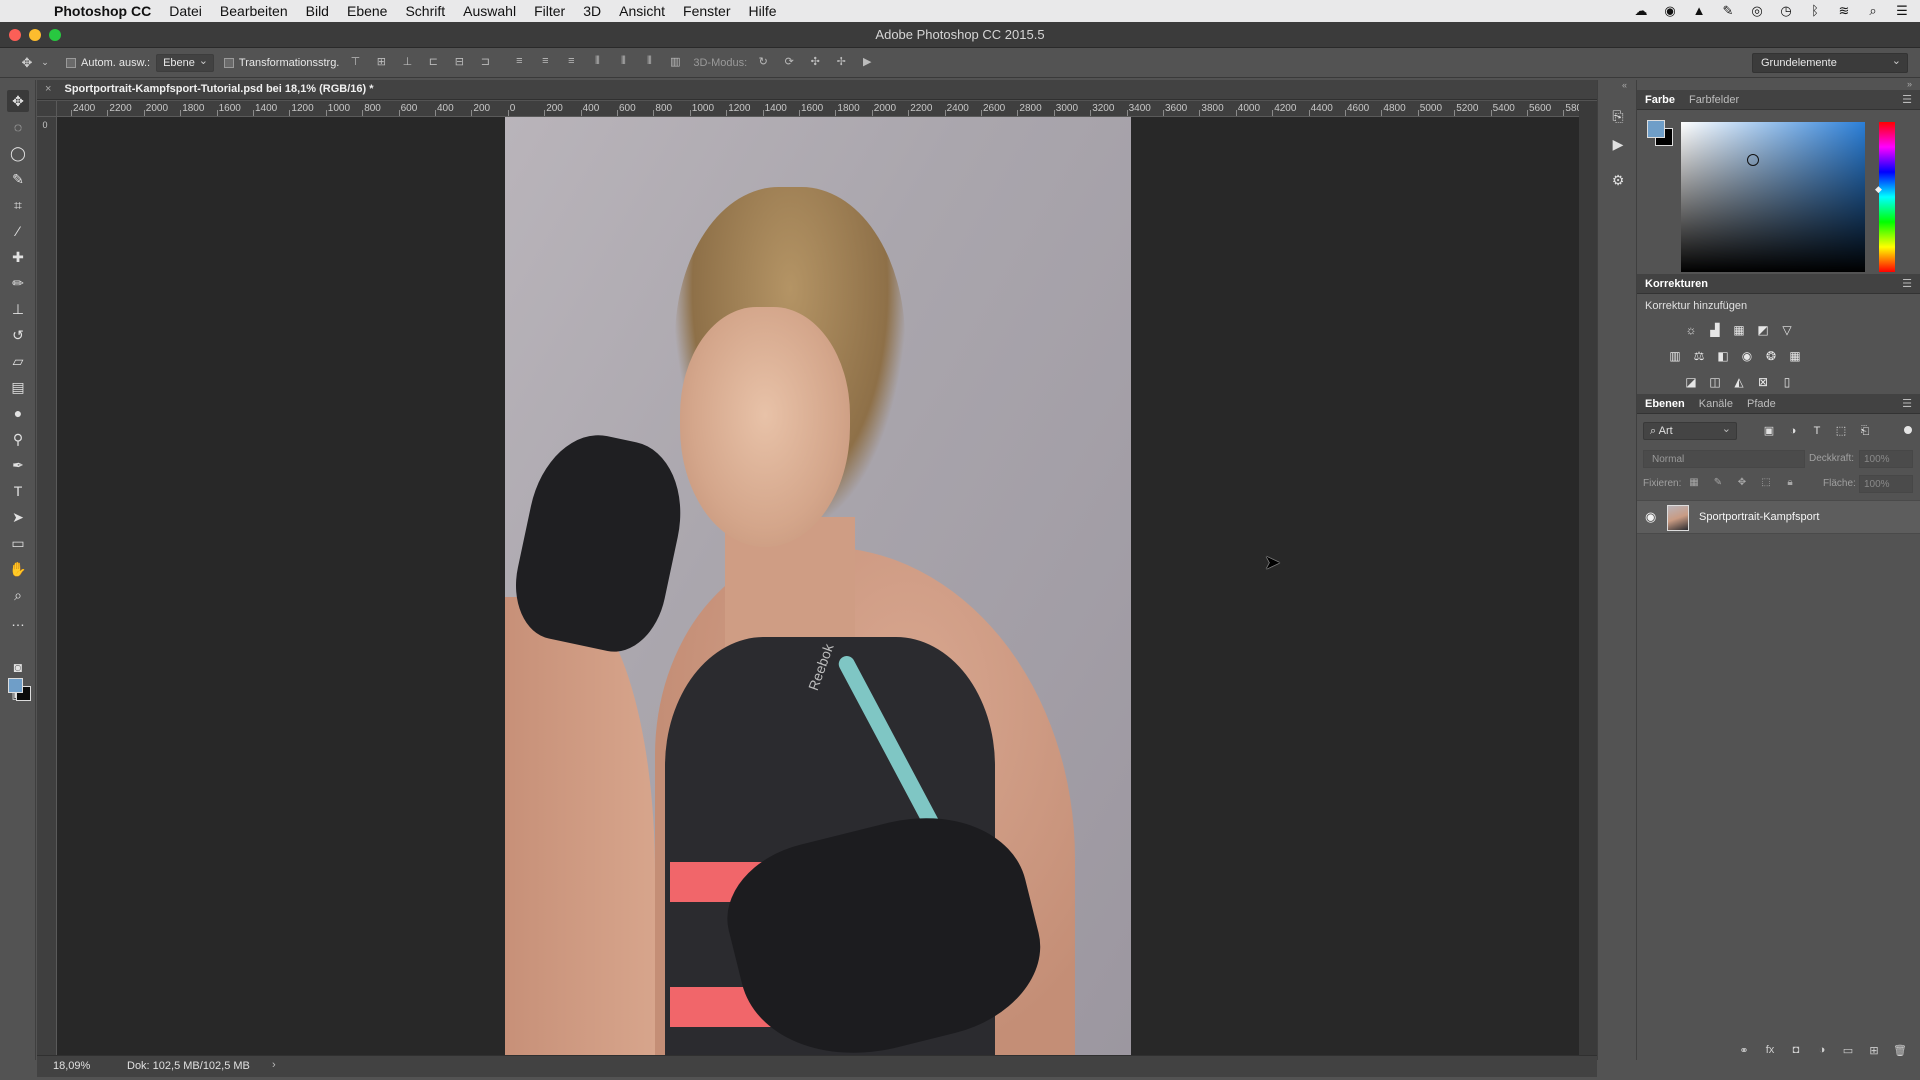  What do you see at coordinates (18, 439) in the screenshot?
I see `dodge-tool-icon: ⚲` at bounding box center [18, 439].